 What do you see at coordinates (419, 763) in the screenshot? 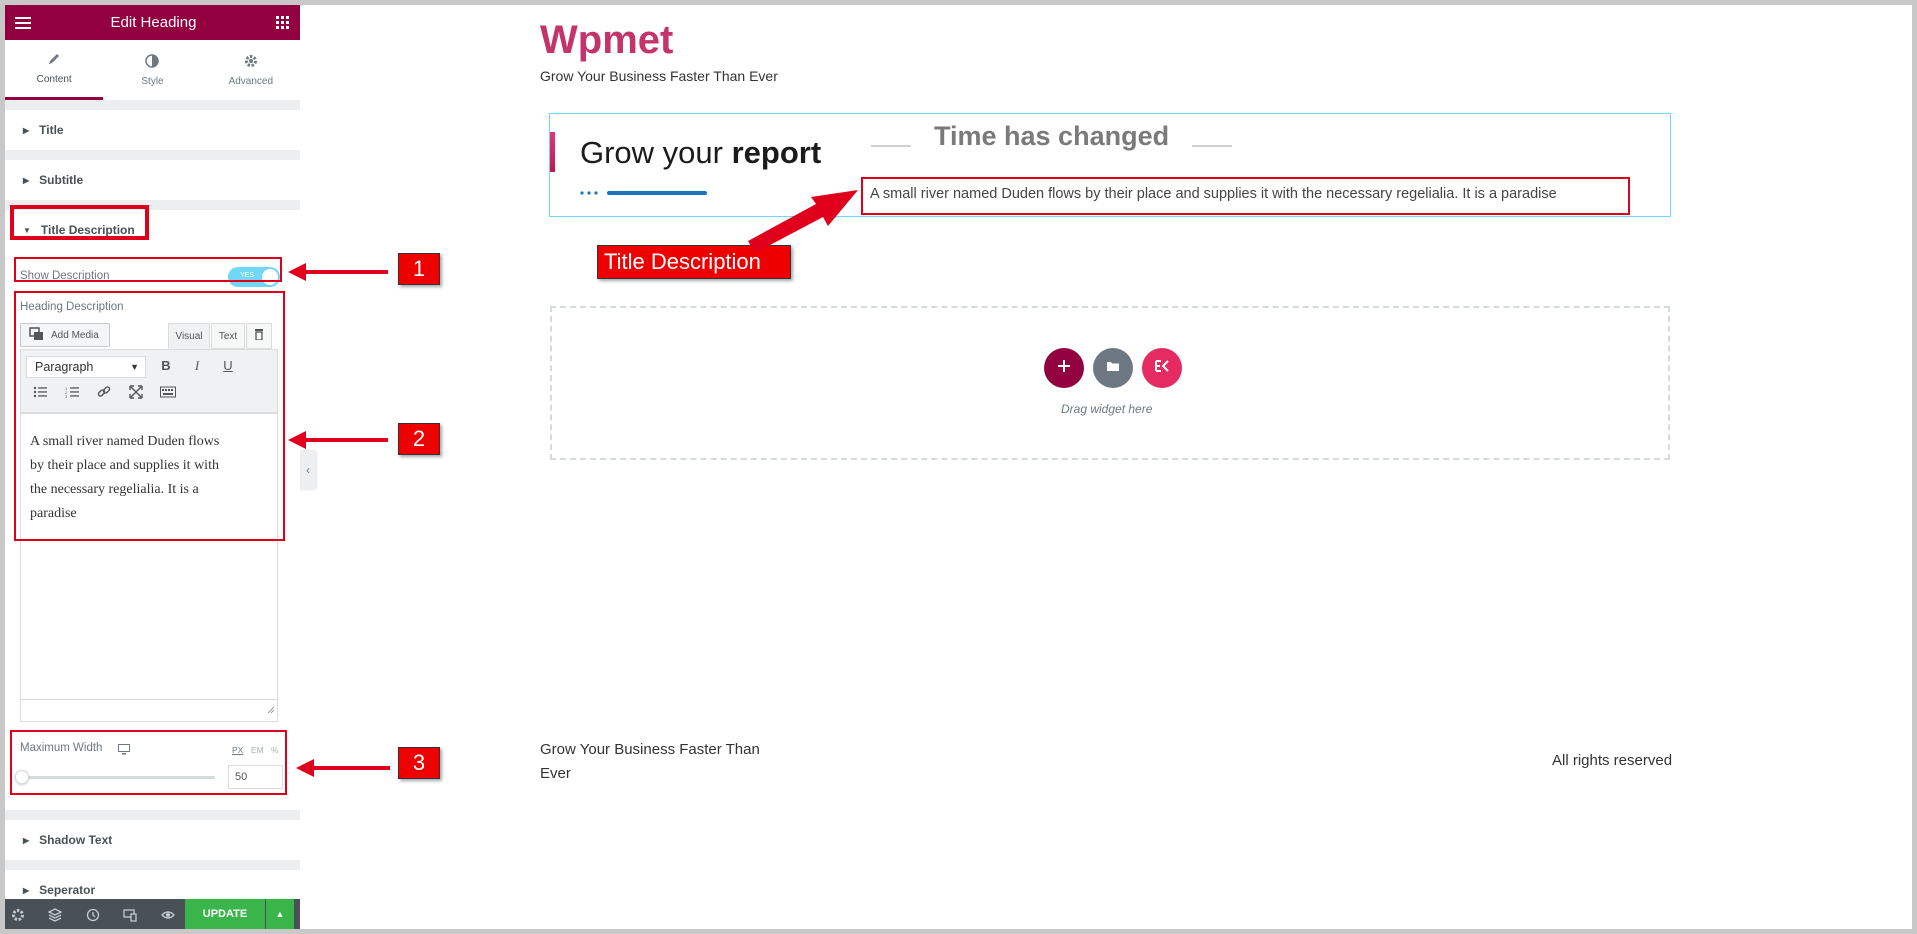
I see `annotation-badge-3: 3` at bounding box center [419, 763].